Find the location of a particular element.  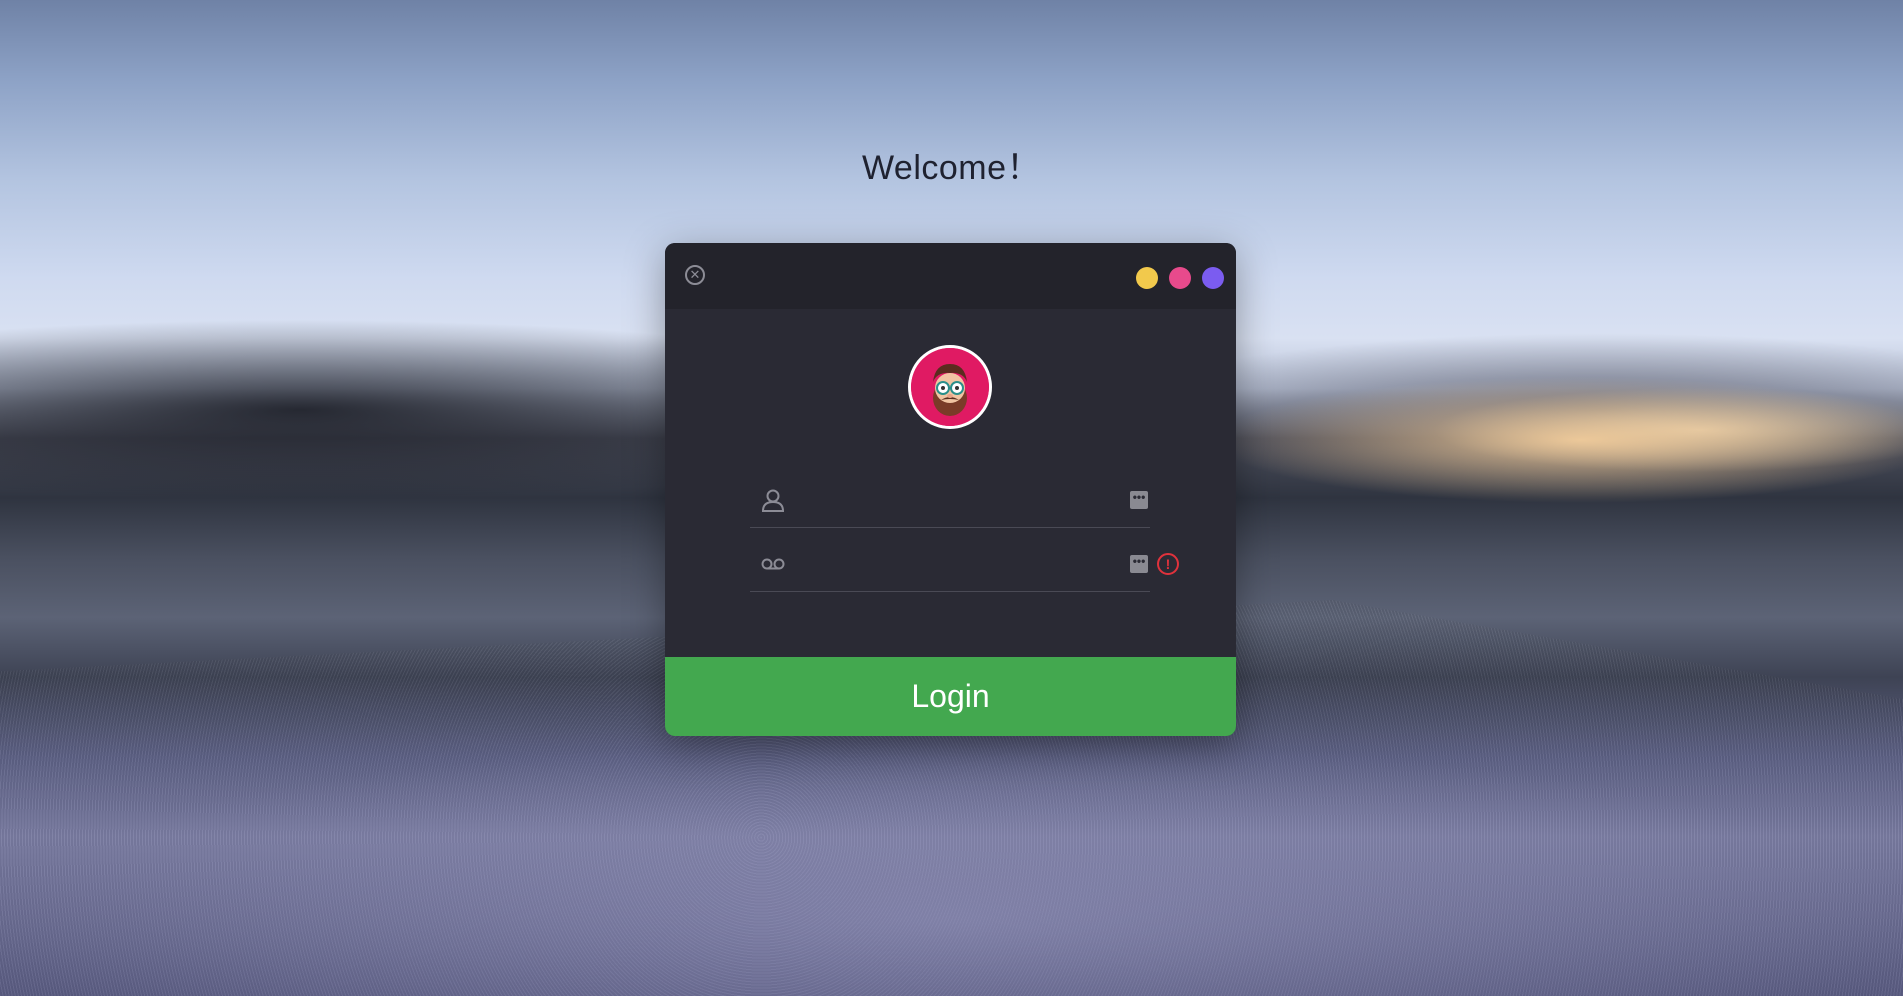

login-button: Login is located at coordinates (950, 696).